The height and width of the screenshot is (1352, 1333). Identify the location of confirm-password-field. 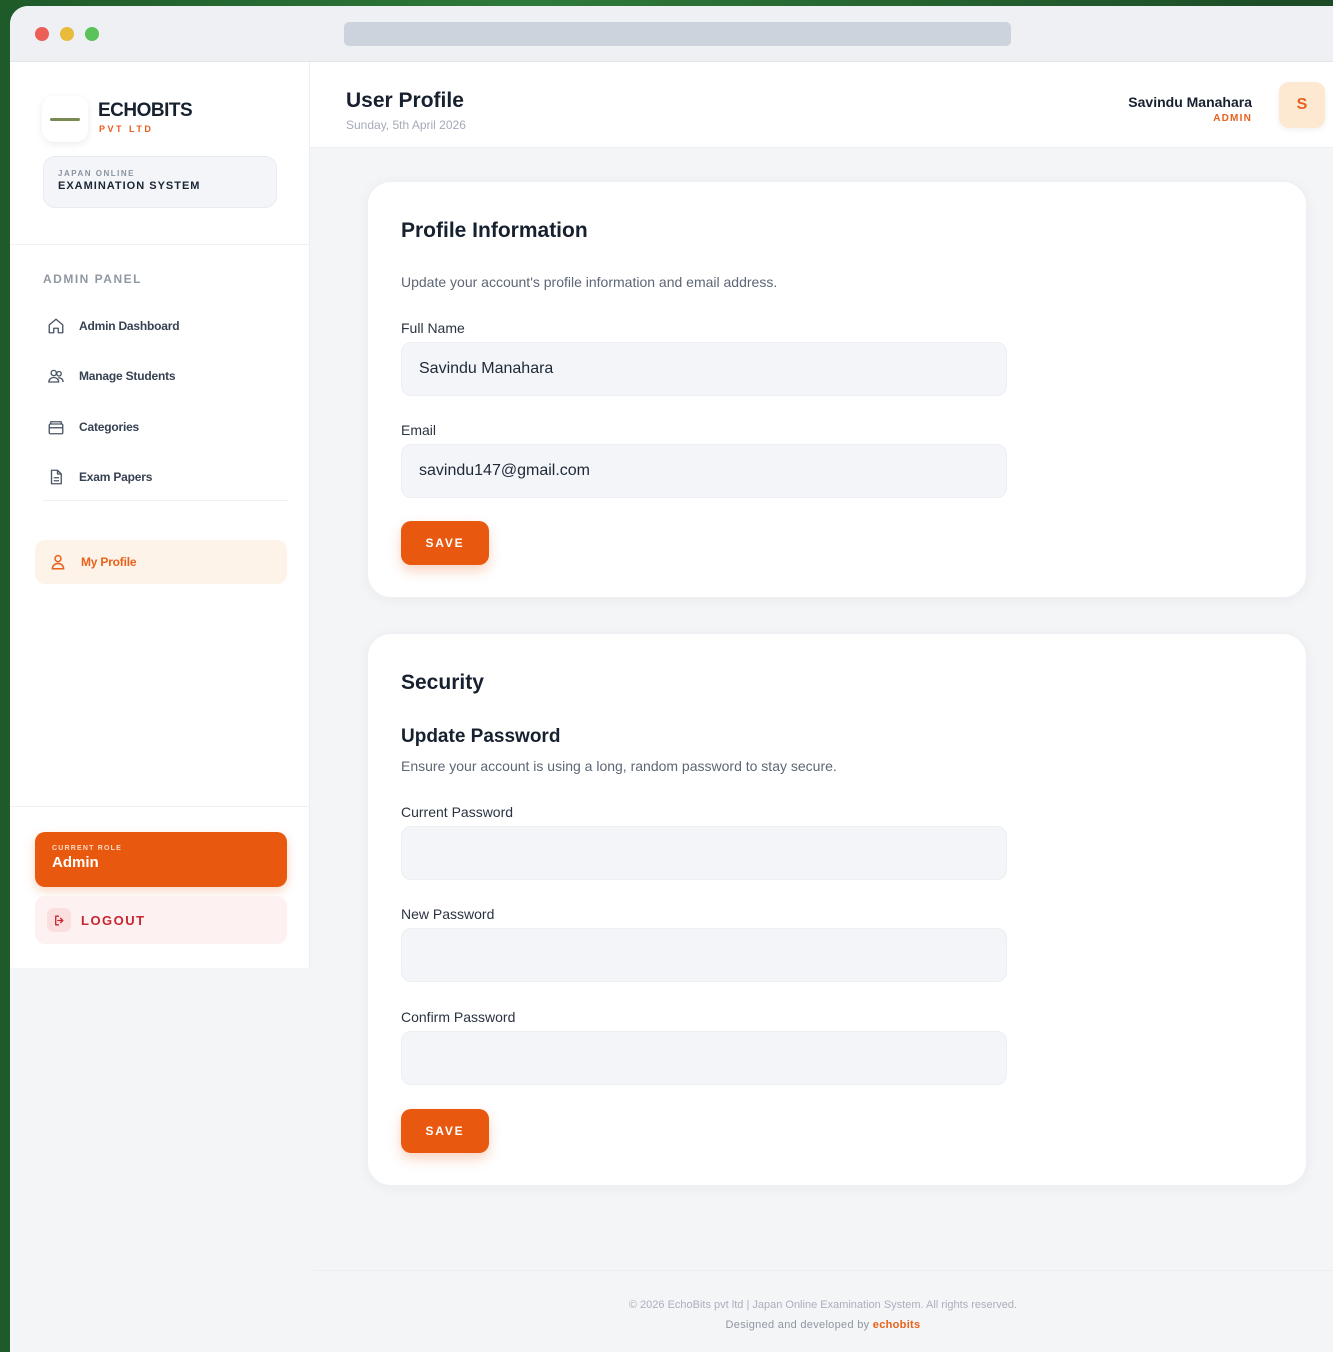
(704, 1058).